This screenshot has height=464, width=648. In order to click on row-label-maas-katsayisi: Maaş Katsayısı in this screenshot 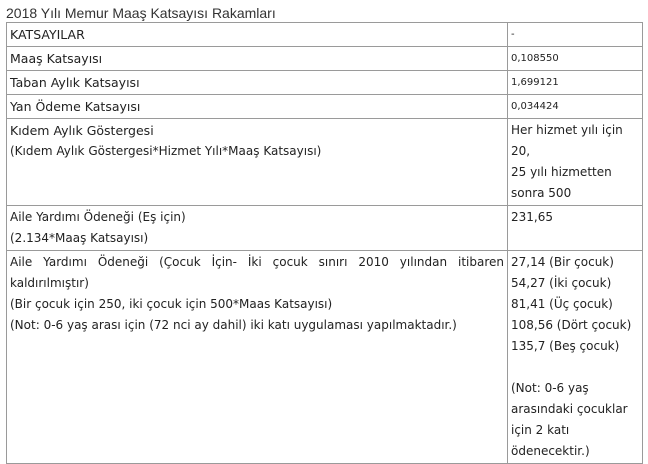, I will do `click(257, 58)`.